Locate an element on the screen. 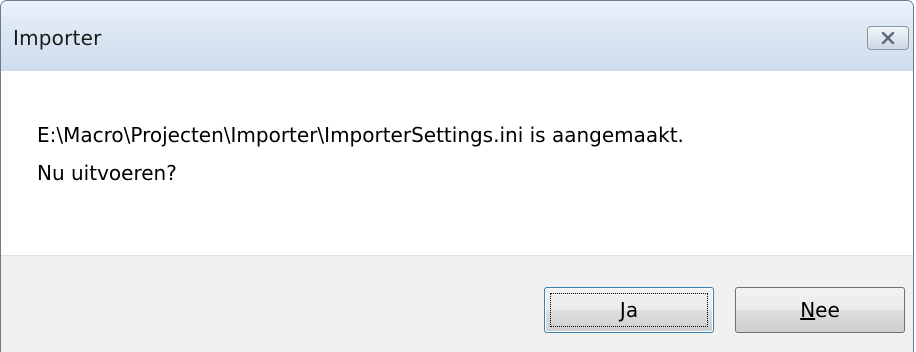 The height and width of the screenshot is (352, 916). close-icon is located at coordinates (888, 38).